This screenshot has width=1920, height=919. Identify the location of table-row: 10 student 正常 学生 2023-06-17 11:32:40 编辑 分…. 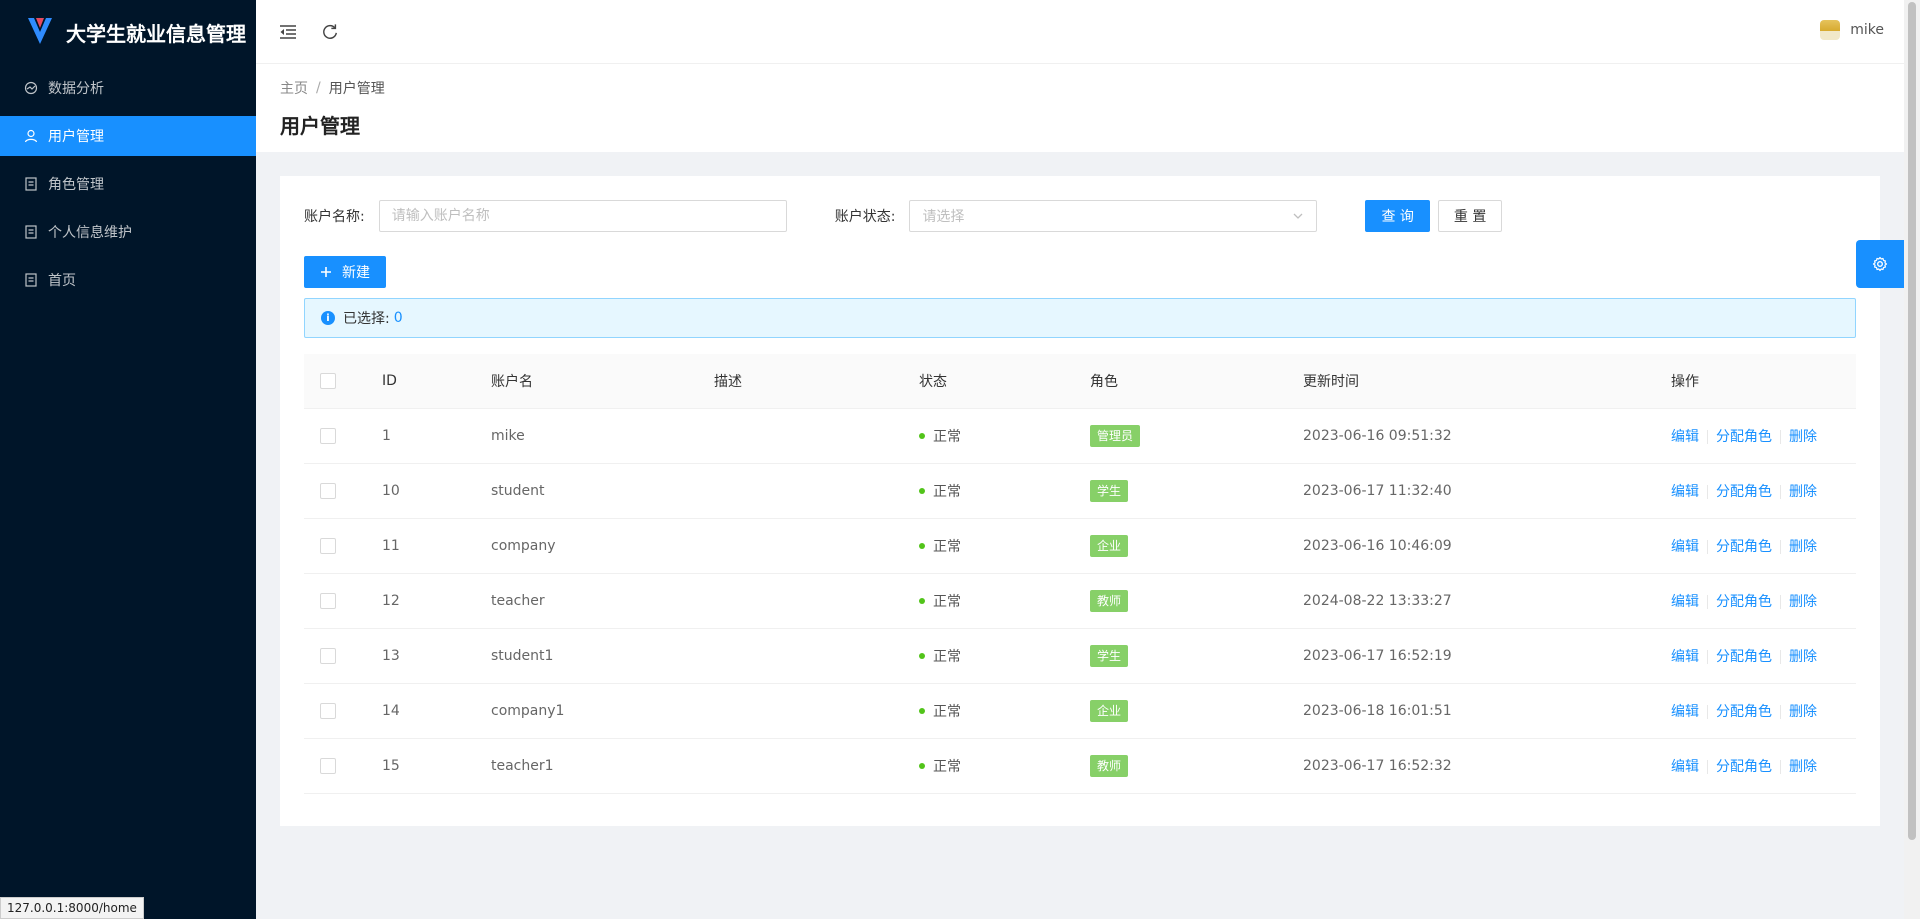
(1080, 491).